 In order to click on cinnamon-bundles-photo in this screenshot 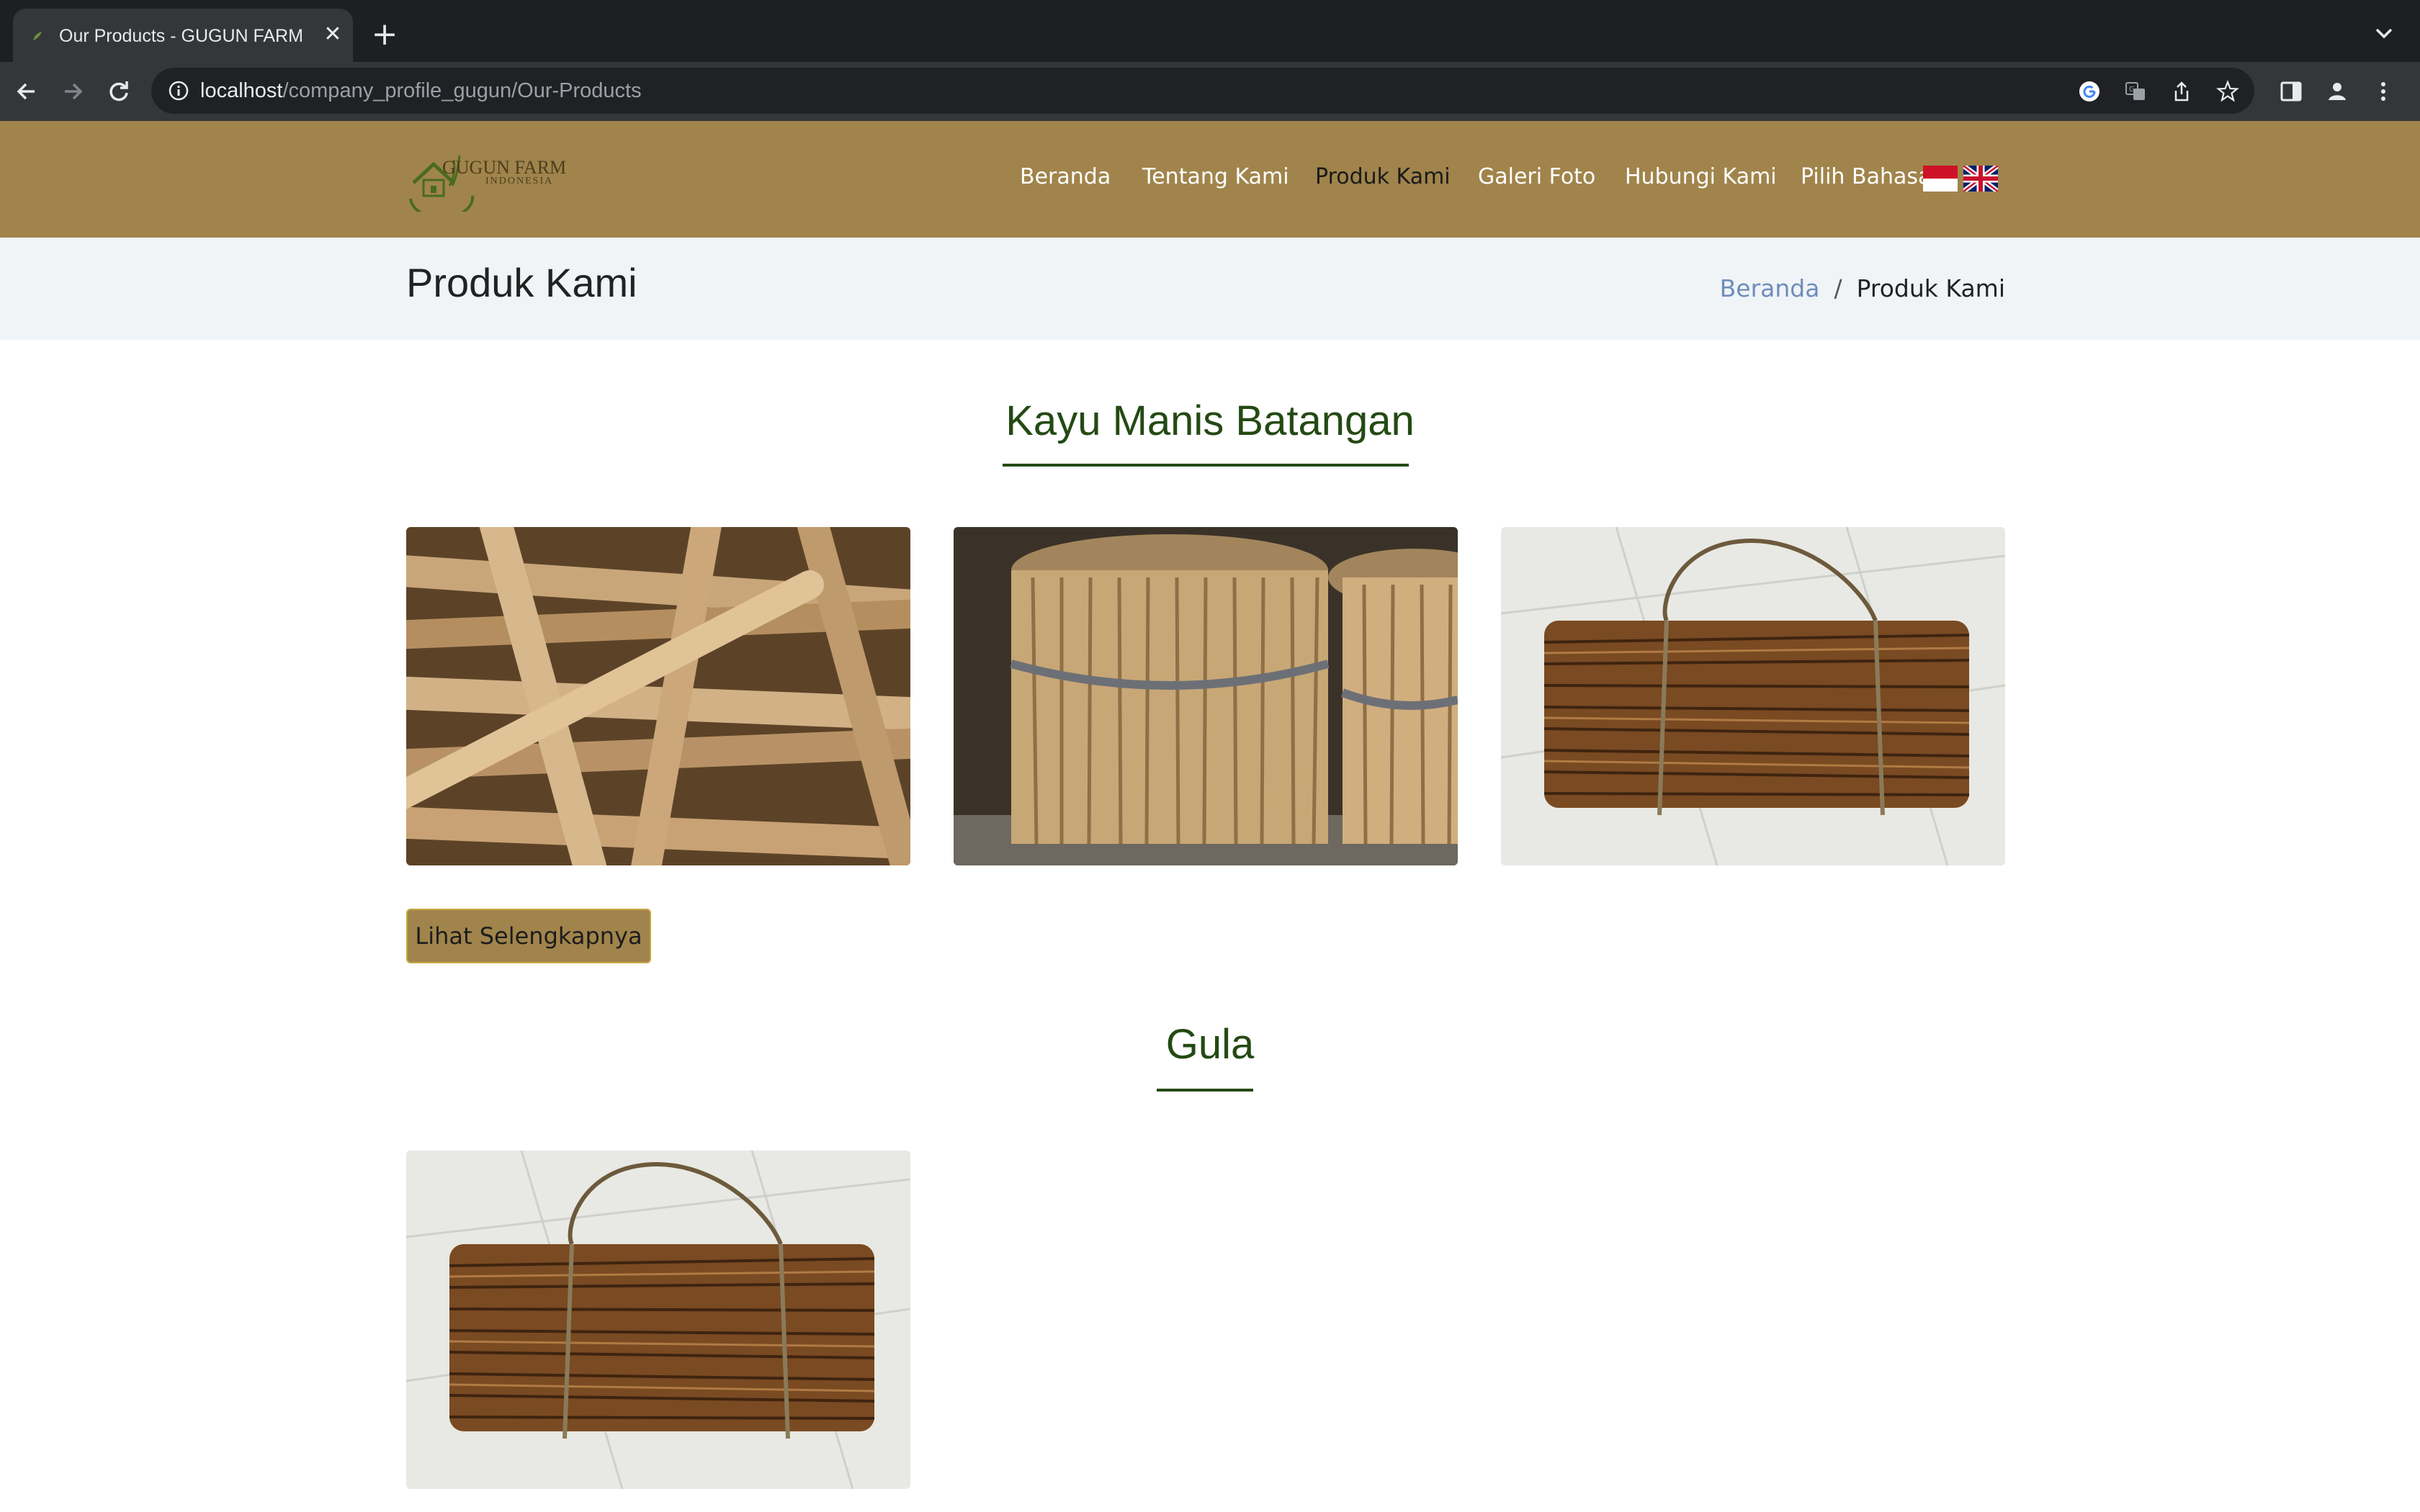, I will do `click(1206, 696)`.